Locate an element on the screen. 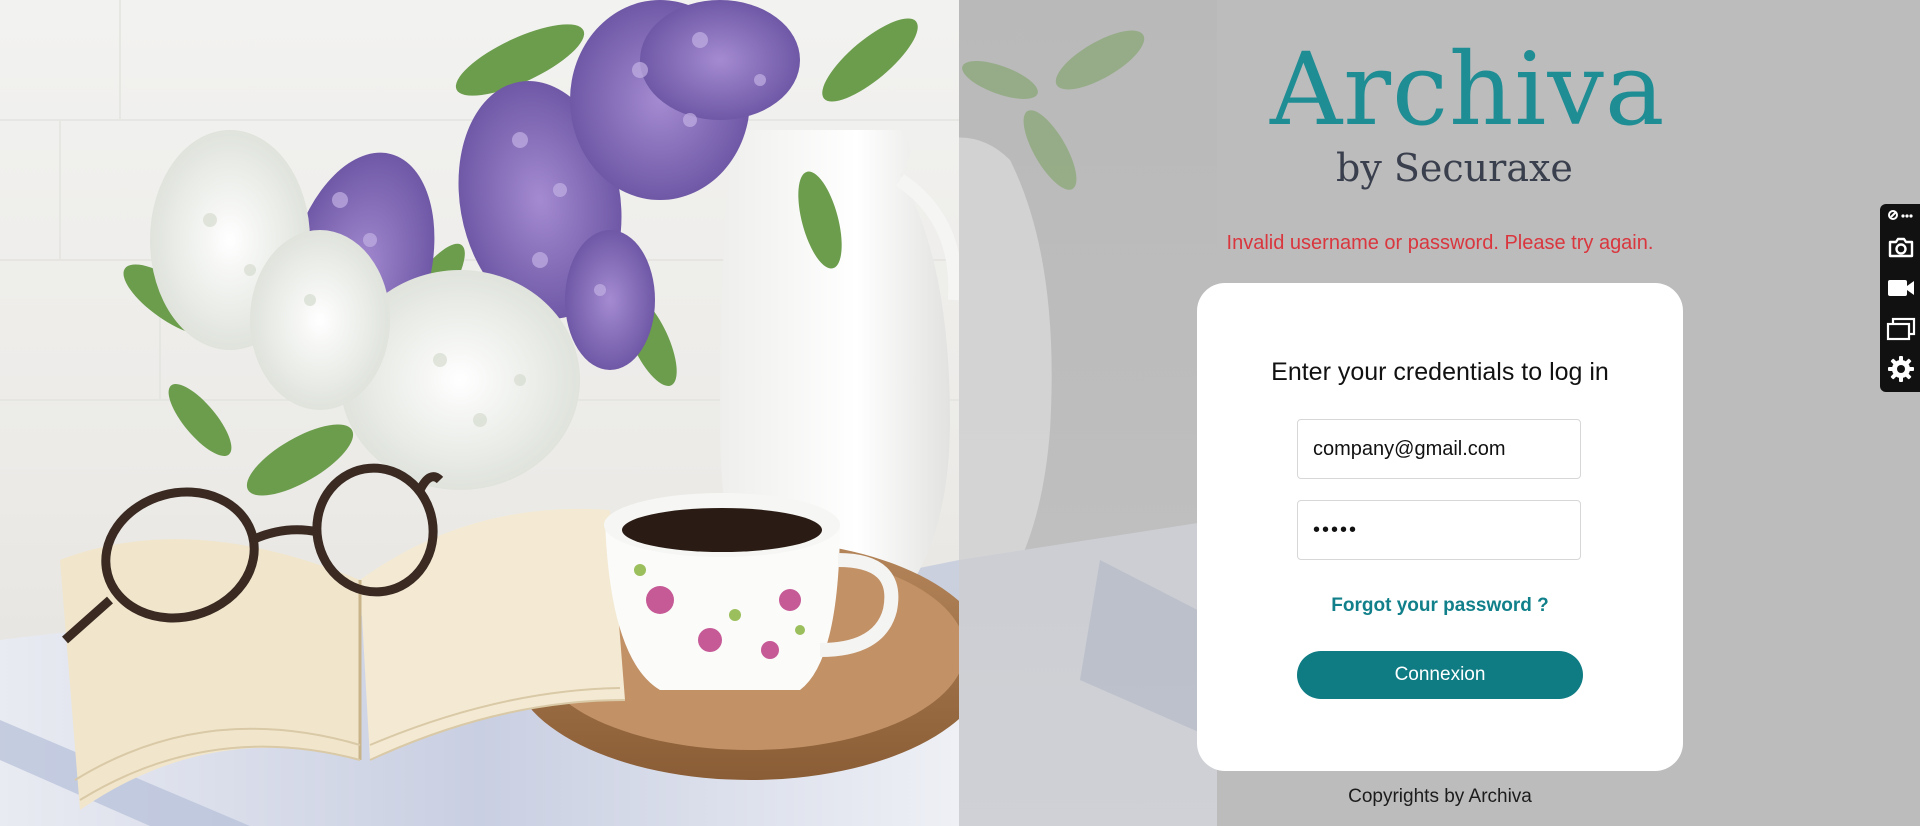  password-field is located at coordinates (1439, 530).